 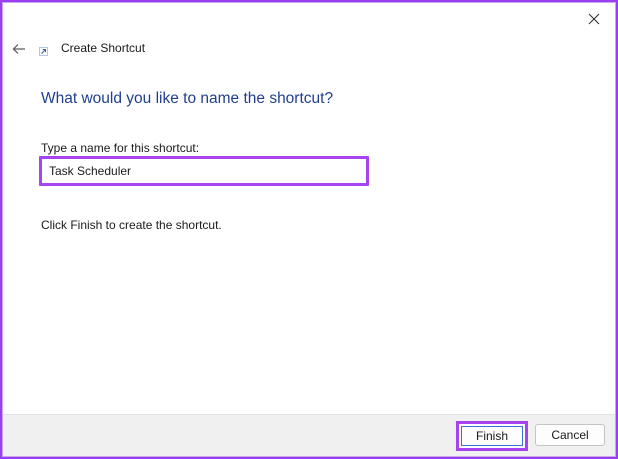 What do you see at coordinates (570, 435) in the screenshot?
I see `cancel-button: Cancel` at bounding box center [570, 435].